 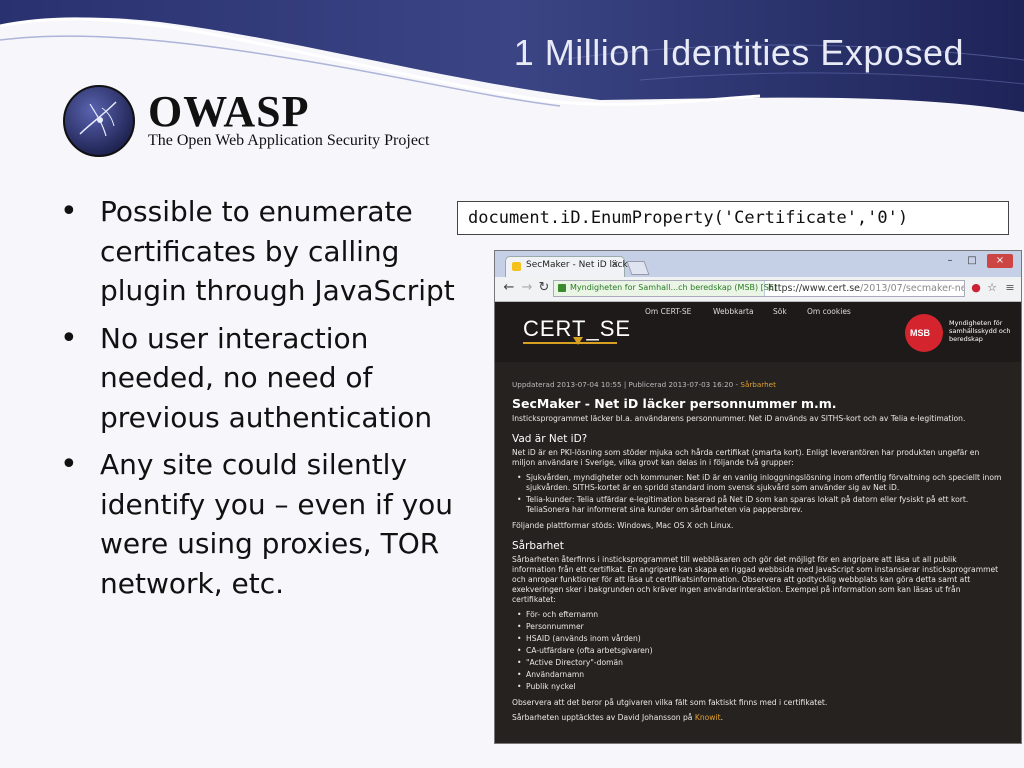 I want to click on owasp-wordmark: OWASP, so click(x=229, y=111).